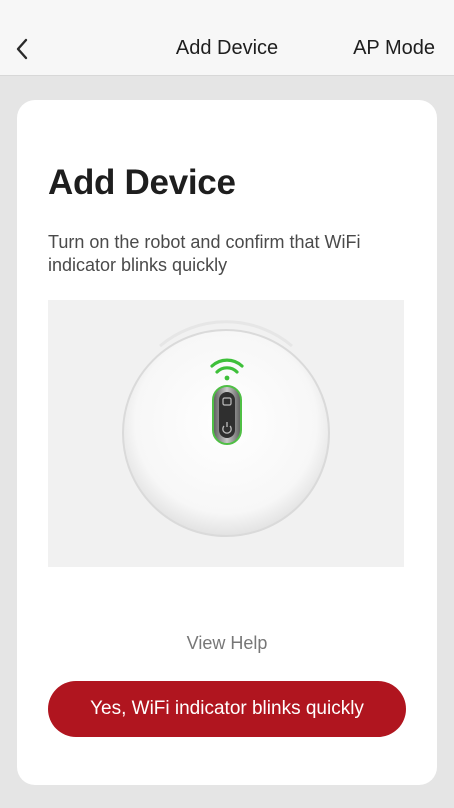  Describe the element at coordinates (227, 643) in the screenshot. I see `view-help-link: View Help` at that location.